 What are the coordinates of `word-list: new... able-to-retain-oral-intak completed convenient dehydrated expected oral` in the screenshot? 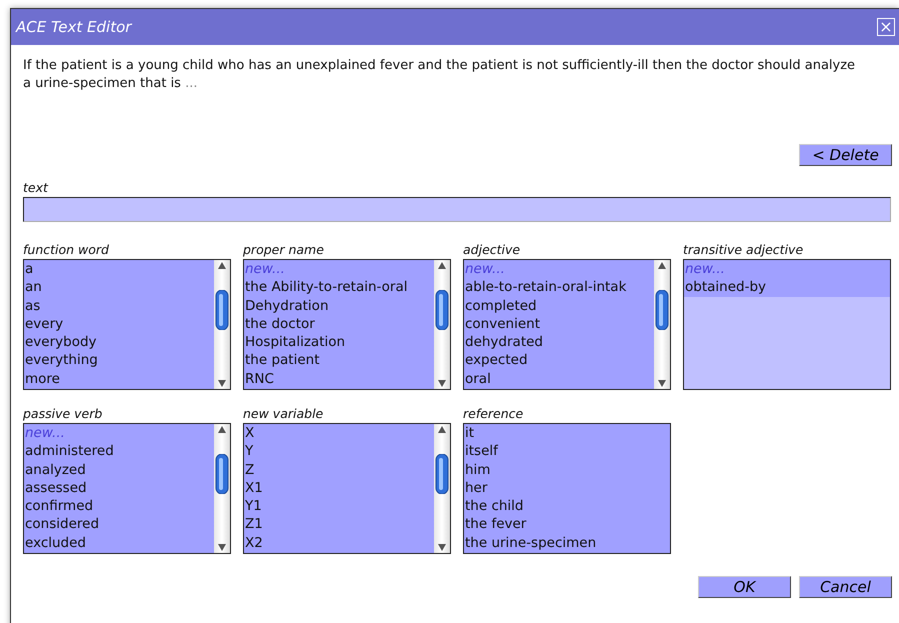 It's located at (567, 324).